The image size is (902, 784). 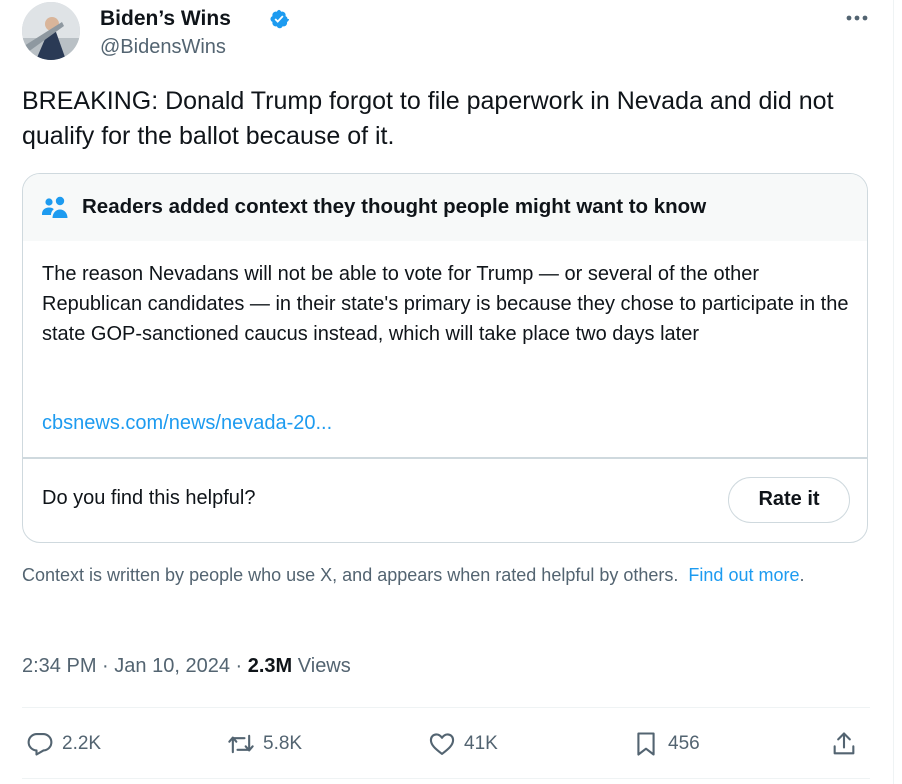 What do you see at coordinates (789, 500) in the screenshot?
I see `rate-it-button: Rate it` at bounding box center [789, 500].